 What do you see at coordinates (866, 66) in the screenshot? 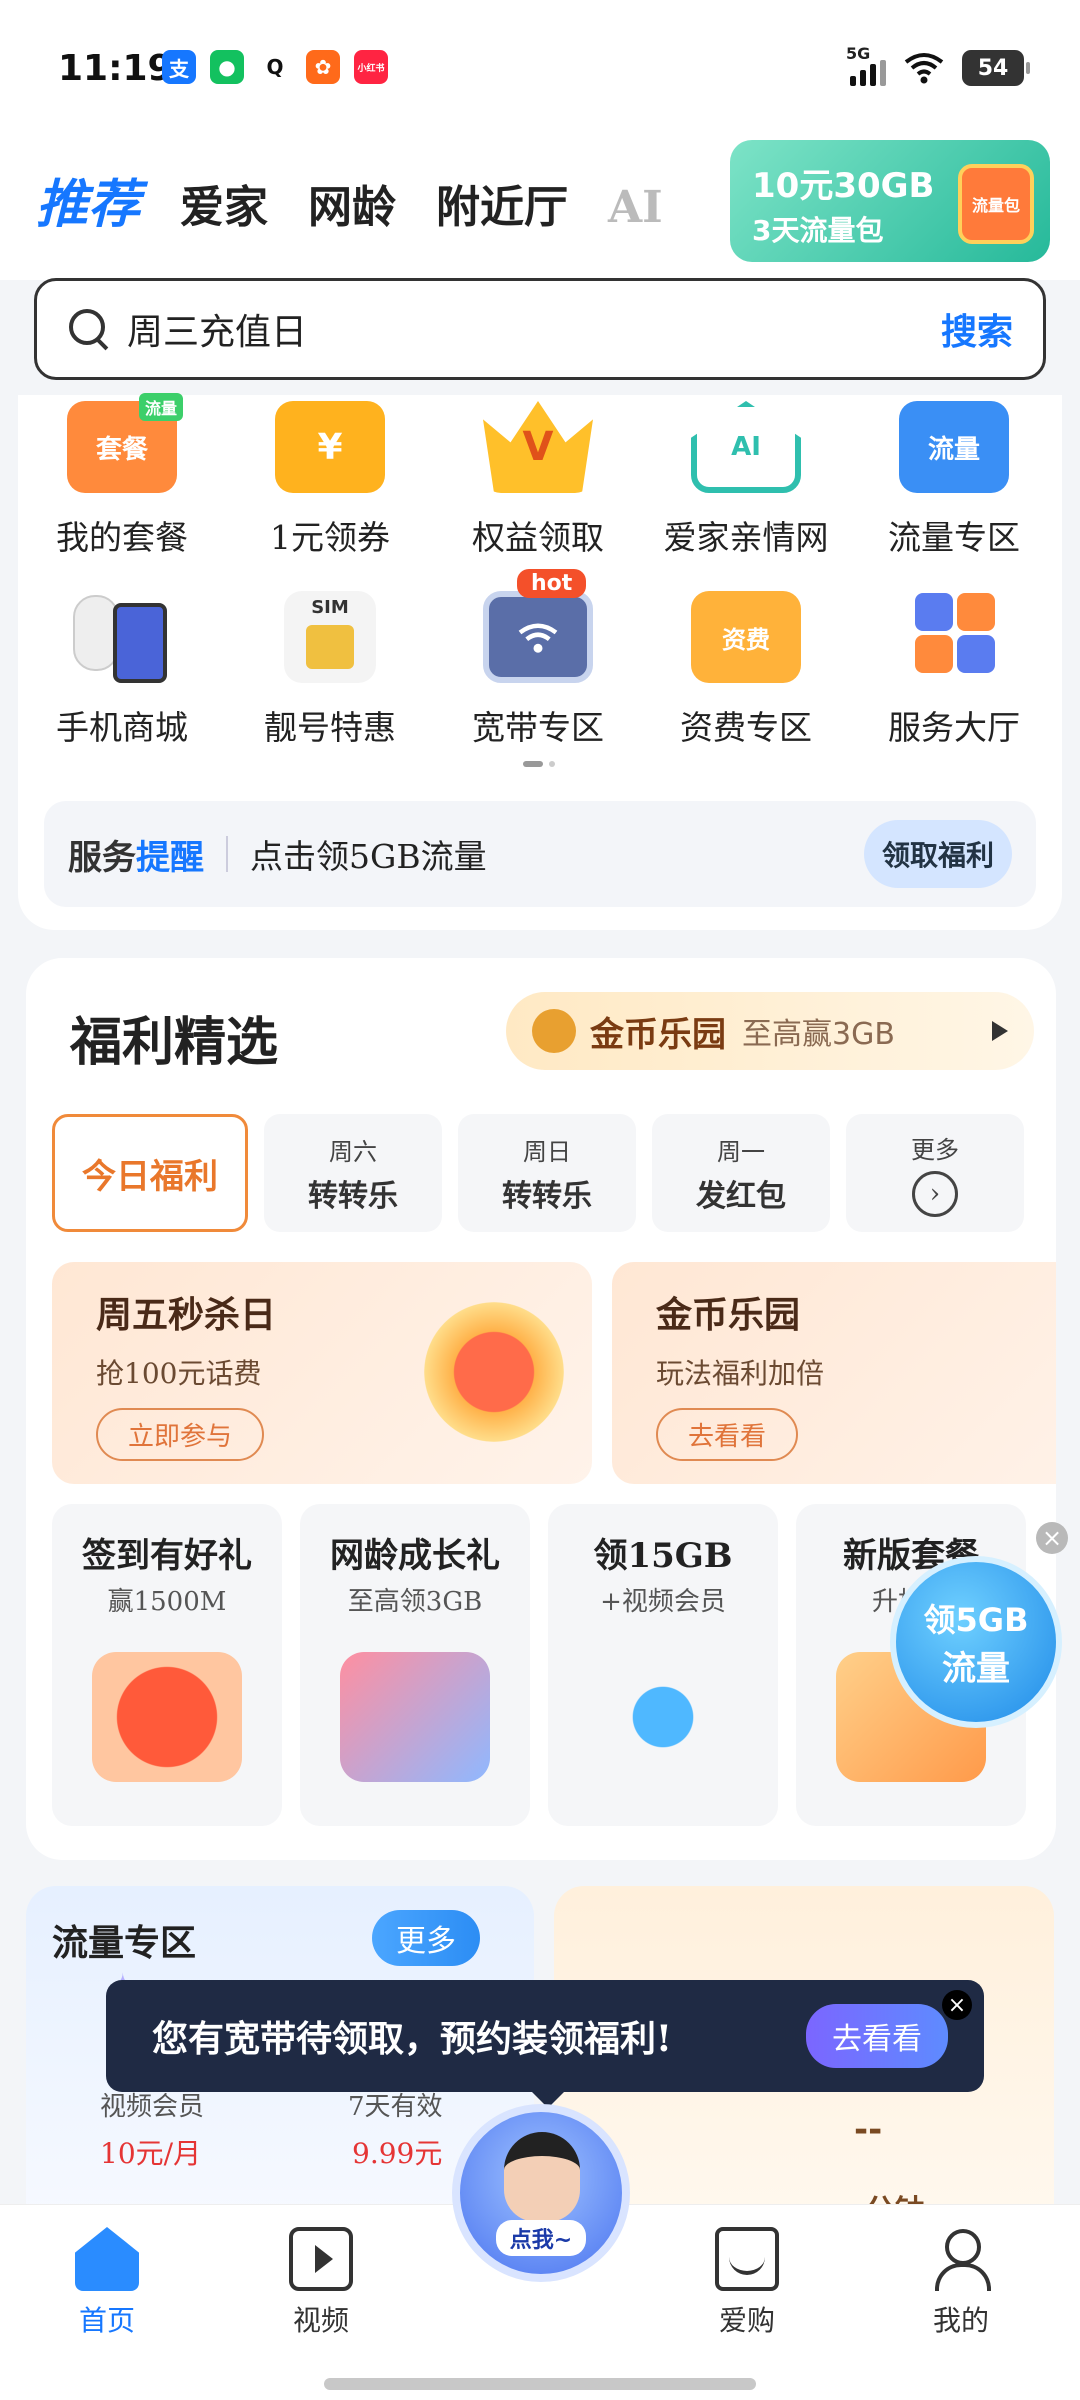
I see `cellular-signal-icon: 5G` at bounding box center [866, 66].